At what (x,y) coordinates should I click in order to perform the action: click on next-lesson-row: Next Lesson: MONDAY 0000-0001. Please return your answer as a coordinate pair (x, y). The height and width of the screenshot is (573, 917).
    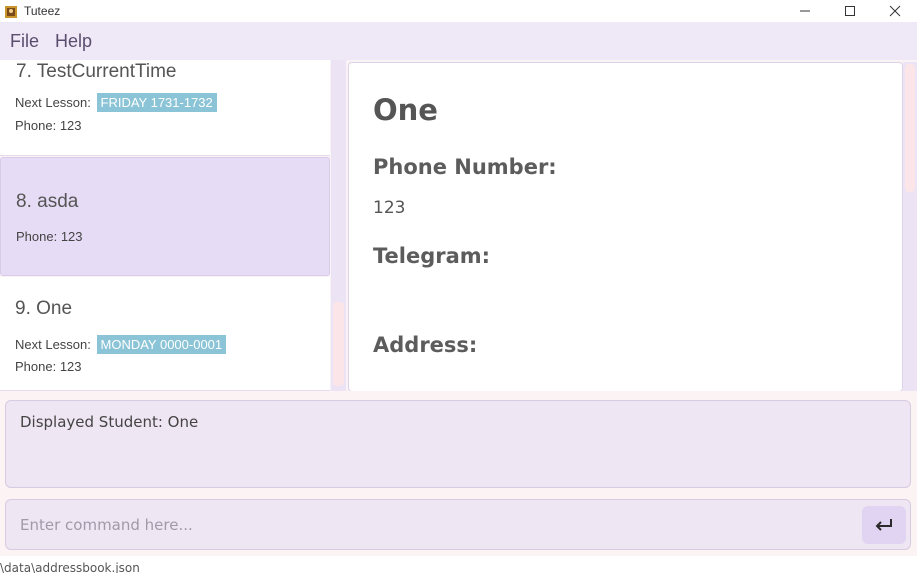
    Looking at the image, I should click on (121, 344).